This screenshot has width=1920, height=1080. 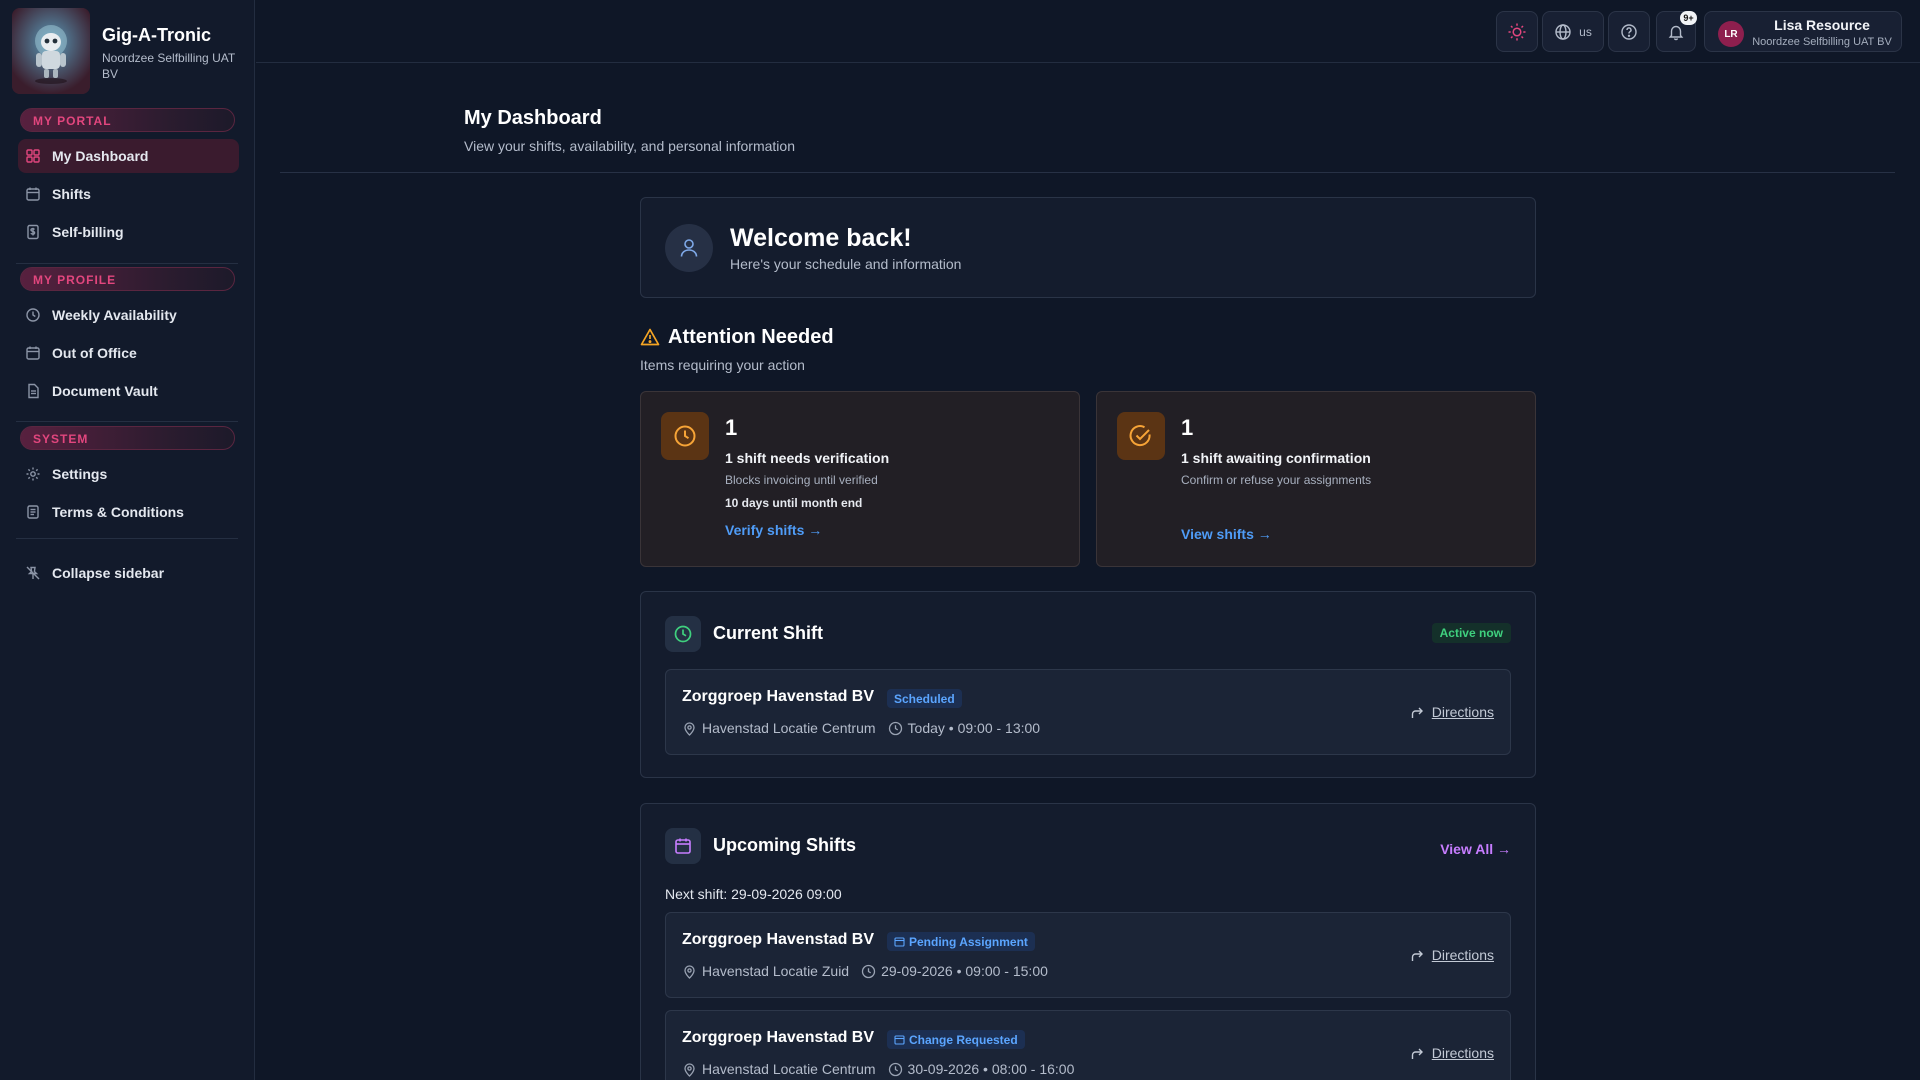 What do you see at coordinates (956, 1039) in the screenshot?
I see `shift-status-badge: Change Requested` at bounding box center [956, 1039].